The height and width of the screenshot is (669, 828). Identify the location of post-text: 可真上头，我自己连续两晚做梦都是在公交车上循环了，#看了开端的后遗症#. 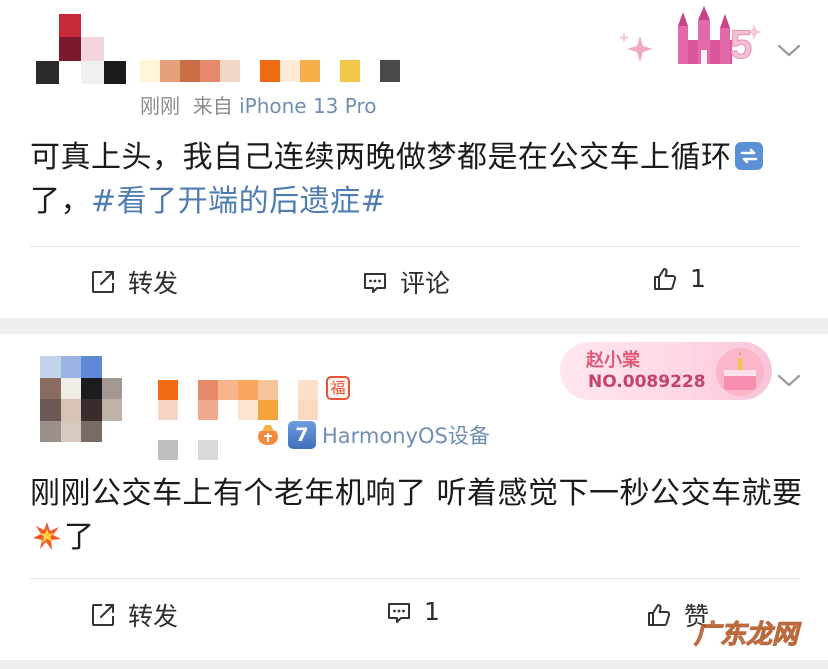
(420, 180).